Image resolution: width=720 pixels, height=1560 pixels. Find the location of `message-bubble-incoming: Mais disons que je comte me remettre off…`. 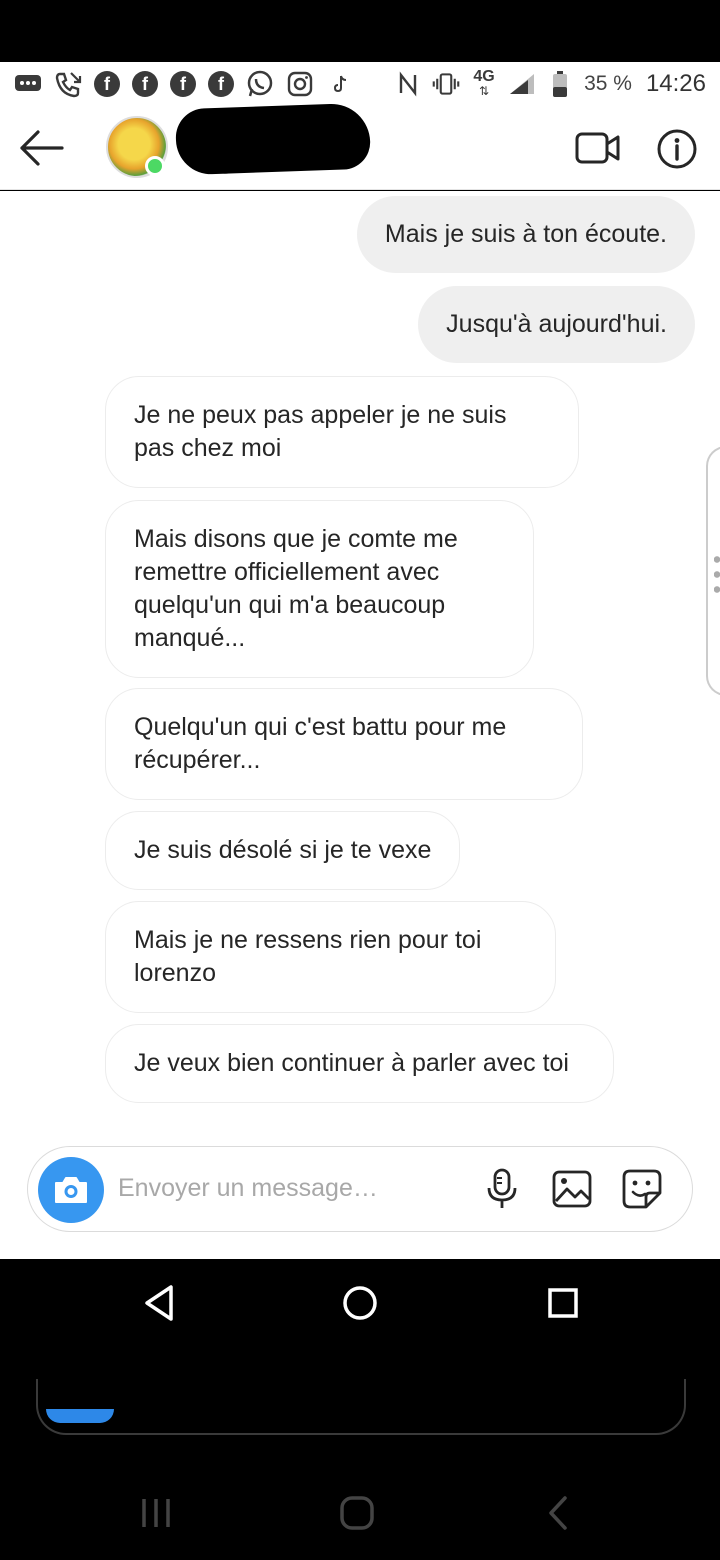

message-bubble-incoming: Mais disons que je comte me remettre off… is located at coordinates (319, 589).